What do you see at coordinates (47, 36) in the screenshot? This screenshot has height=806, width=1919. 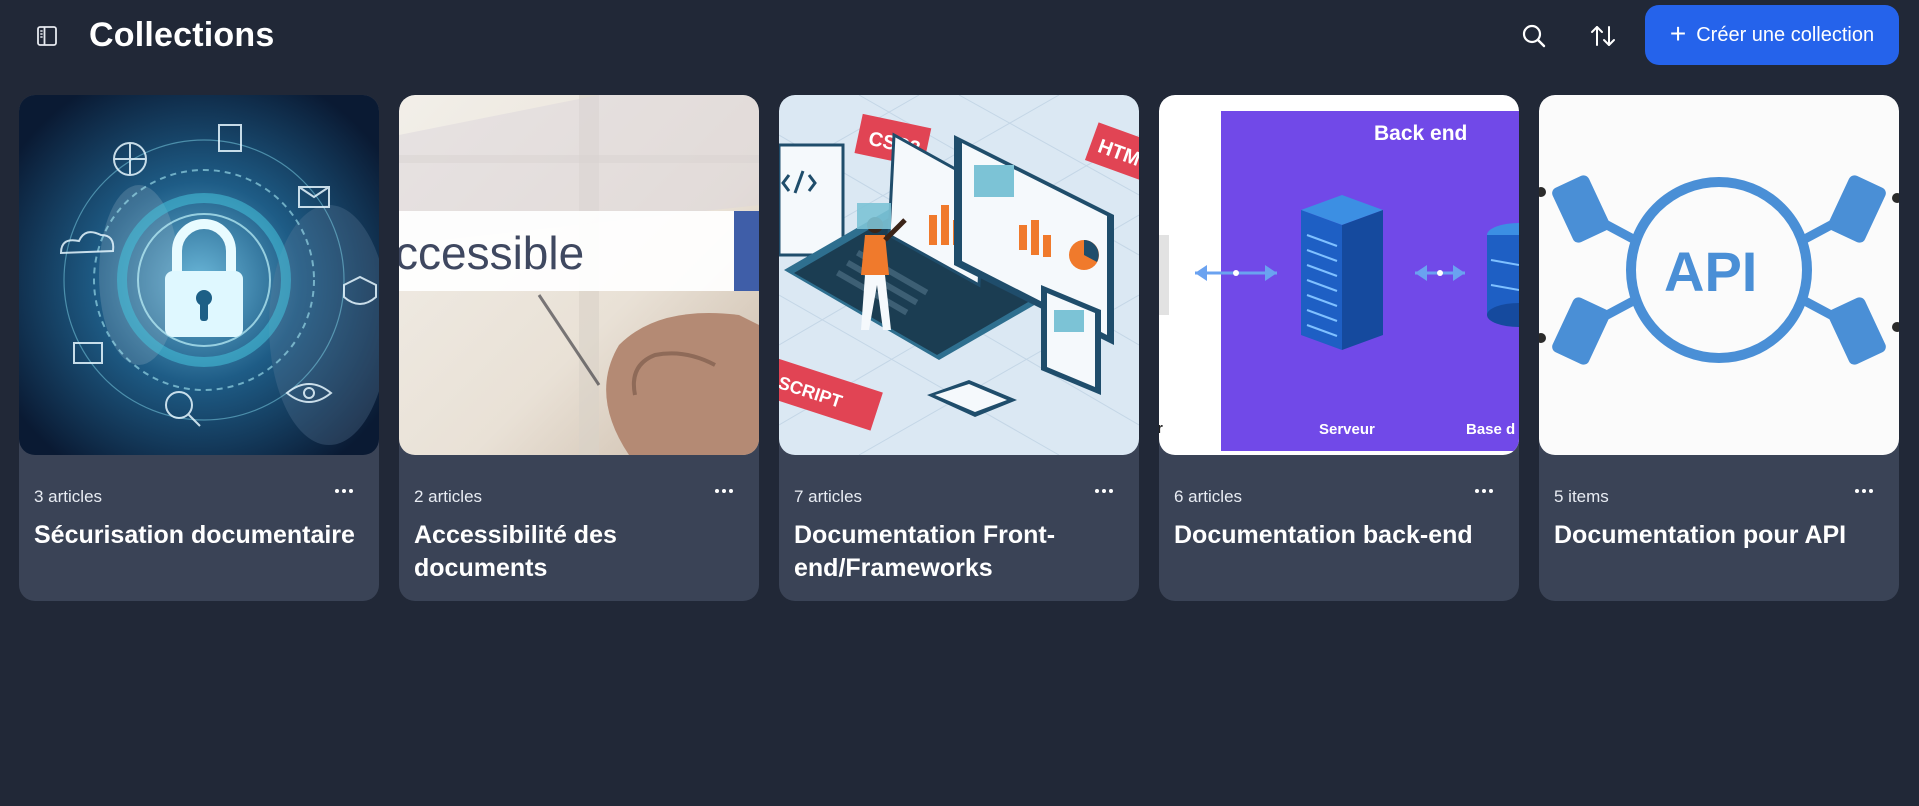 I see `sidebar-toggle-icon` at bounding box center [47, 36].